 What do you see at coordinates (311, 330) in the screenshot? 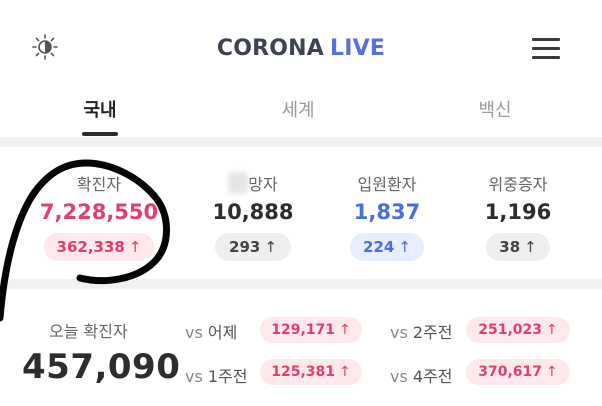
I see `compare-badge-yesterday: 129,171 ↑` at bounding box center [311, 330].